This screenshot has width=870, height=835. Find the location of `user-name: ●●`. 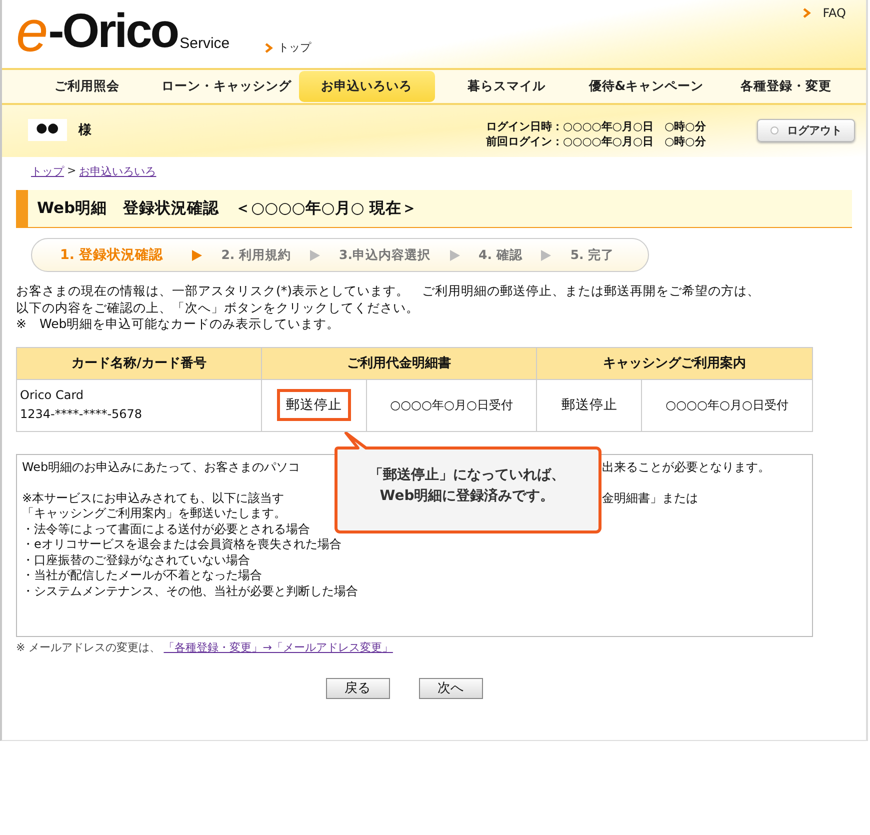

user-name: ●● is located at coordinates (47, 130).